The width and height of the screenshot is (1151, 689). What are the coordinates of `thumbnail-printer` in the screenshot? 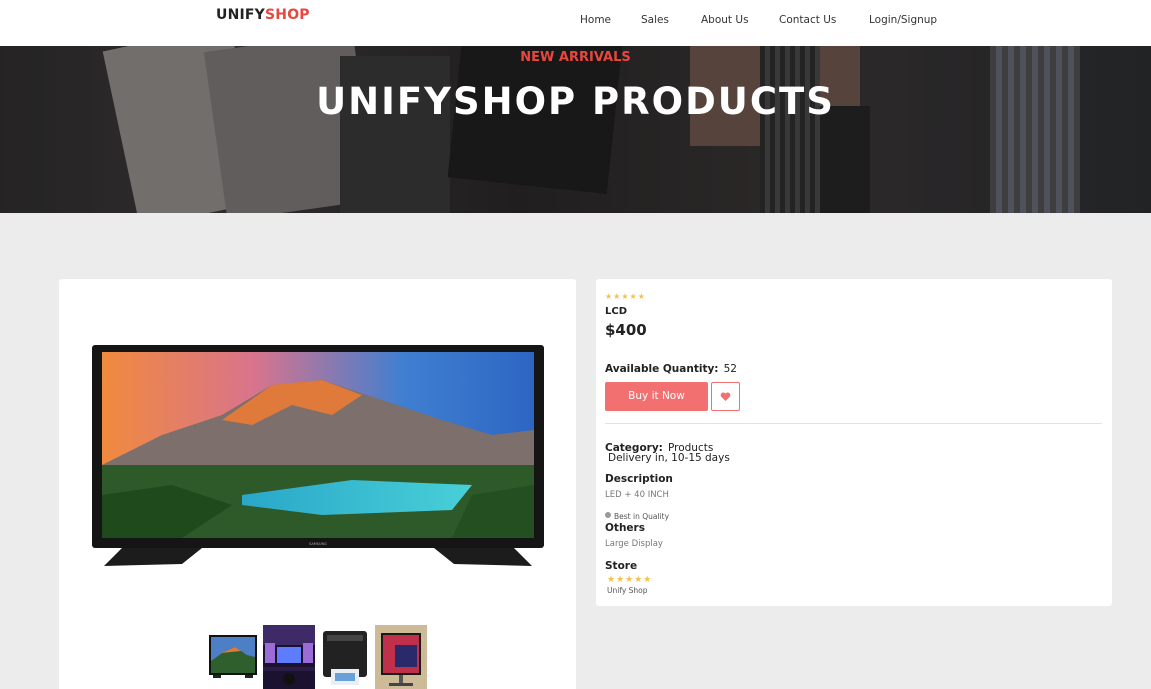 It's located at (345, 657).